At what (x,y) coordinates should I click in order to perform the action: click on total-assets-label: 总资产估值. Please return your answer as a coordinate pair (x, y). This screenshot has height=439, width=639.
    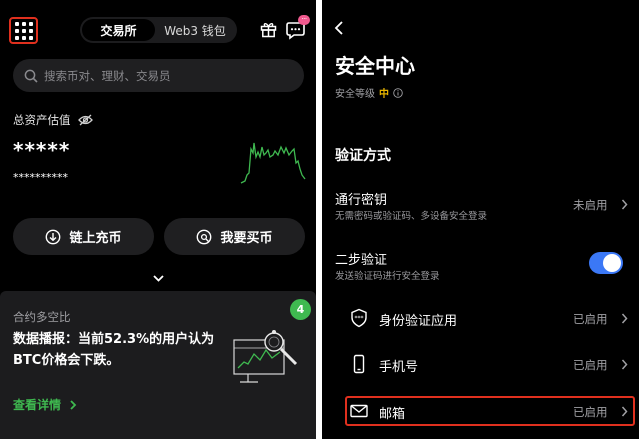
    Looking at the image, I should click on (53, 120).